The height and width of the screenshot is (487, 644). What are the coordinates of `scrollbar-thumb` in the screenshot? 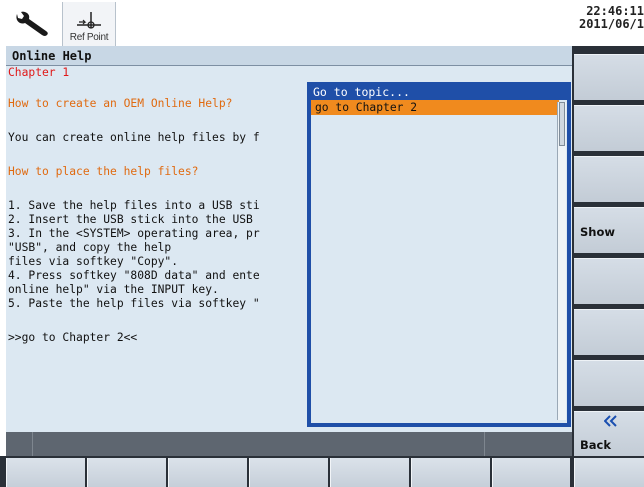 It's located at (562, 124).